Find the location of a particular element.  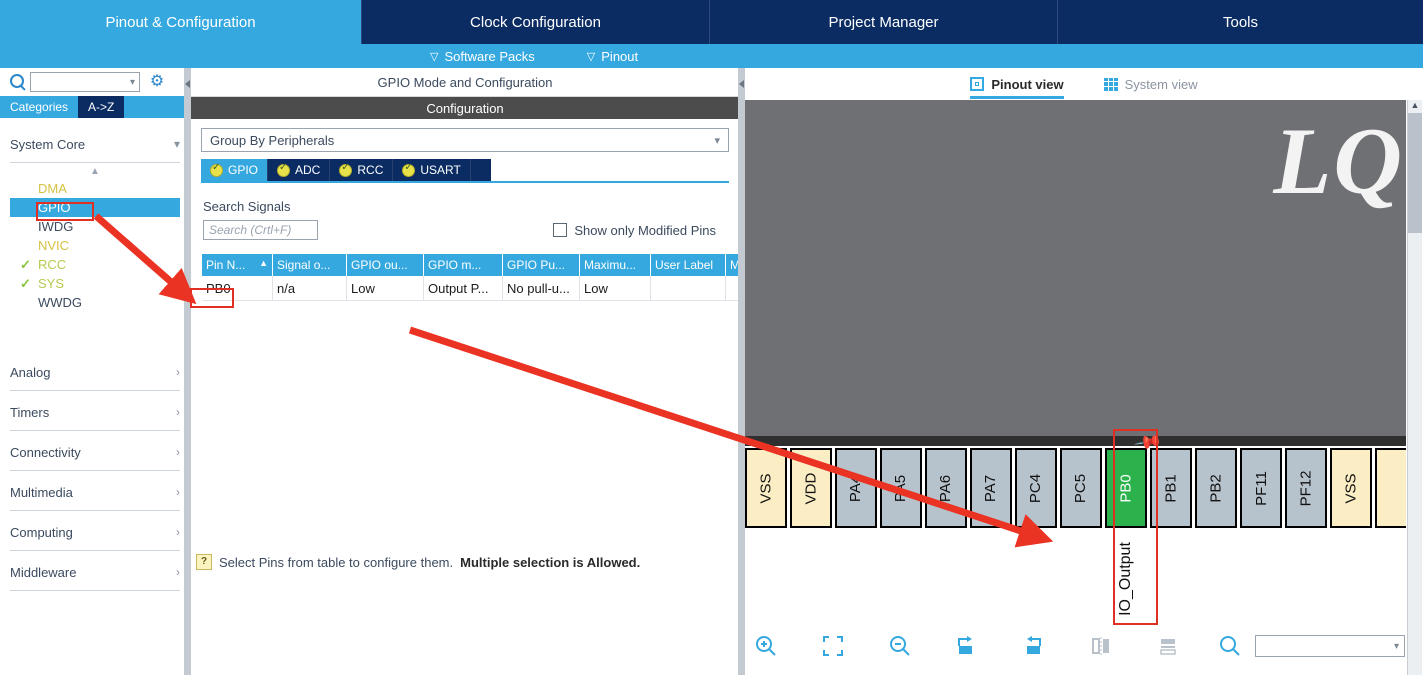

zoom-out-icon is located at coordinates (900, 646).